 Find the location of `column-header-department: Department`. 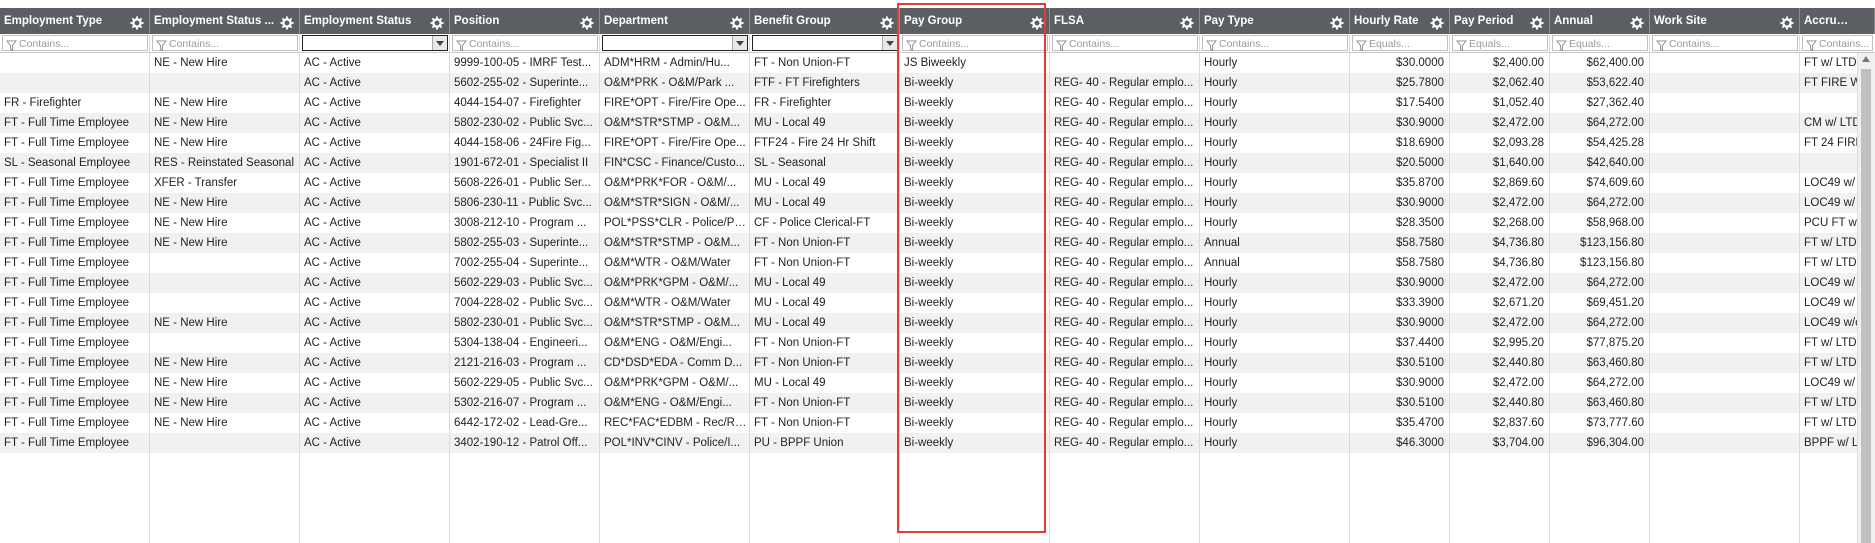

column-header-department: Department is located at coordinates (675, 21).